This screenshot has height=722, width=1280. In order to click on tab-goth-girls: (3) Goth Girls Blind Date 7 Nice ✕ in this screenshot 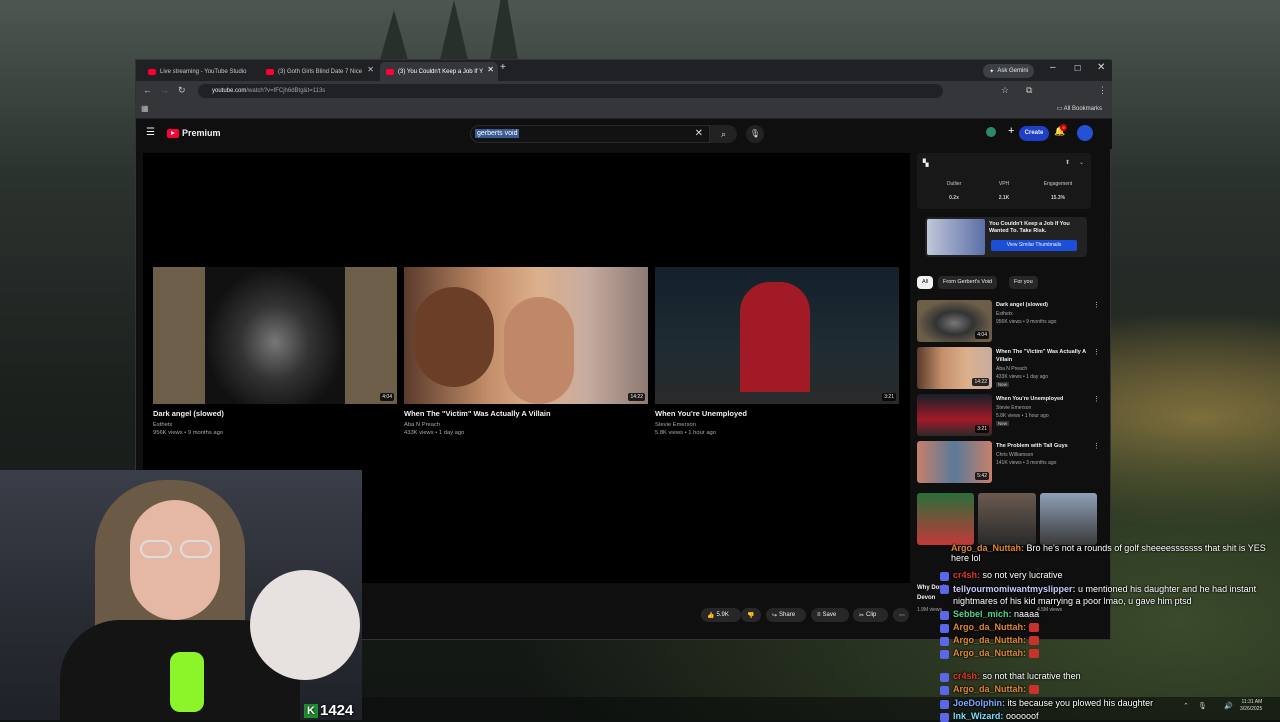, I will do `click(319, 71)`.